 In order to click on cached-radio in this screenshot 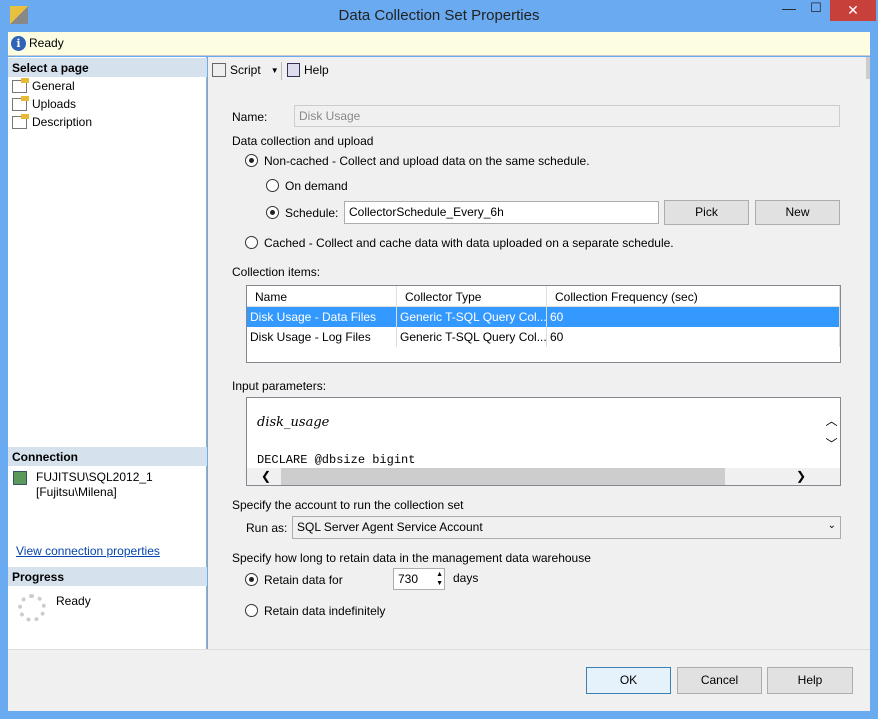, I will do `click(251, 242)`.